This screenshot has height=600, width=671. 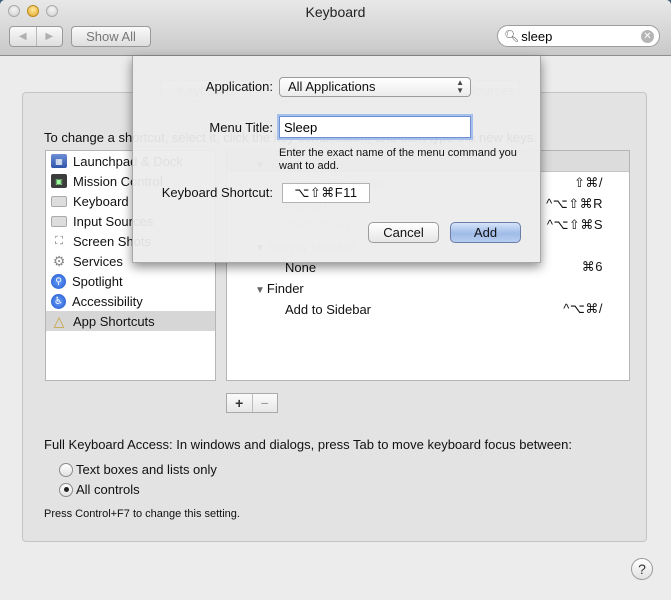 I want to click on category-item-spotlight: ⚲ Spotlight, so click(x=130, y=281).